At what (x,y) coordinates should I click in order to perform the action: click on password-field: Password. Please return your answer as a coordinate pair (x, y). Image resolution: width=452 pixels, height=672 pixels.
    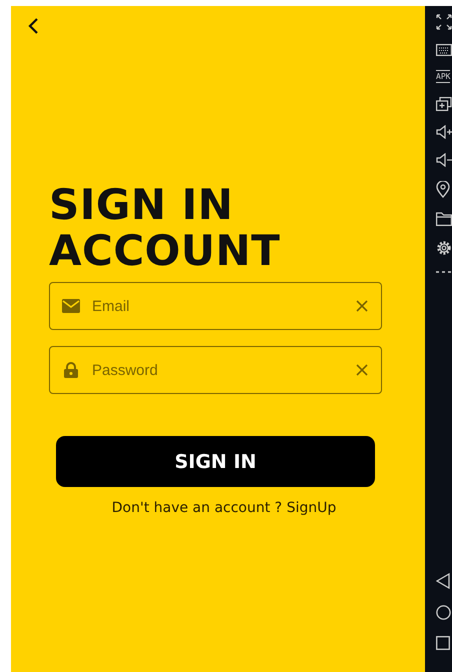
    Looking at the image, I should click on (215, 370).